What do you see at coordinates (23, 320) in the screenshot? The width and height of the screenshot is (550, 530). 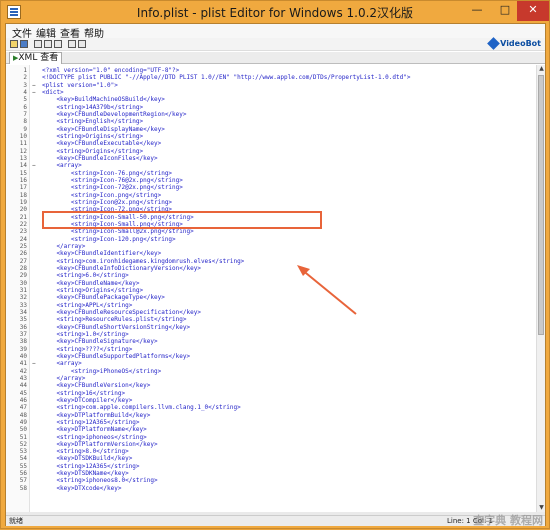 I see `line-number: 35` at bounding box center [23, 320].